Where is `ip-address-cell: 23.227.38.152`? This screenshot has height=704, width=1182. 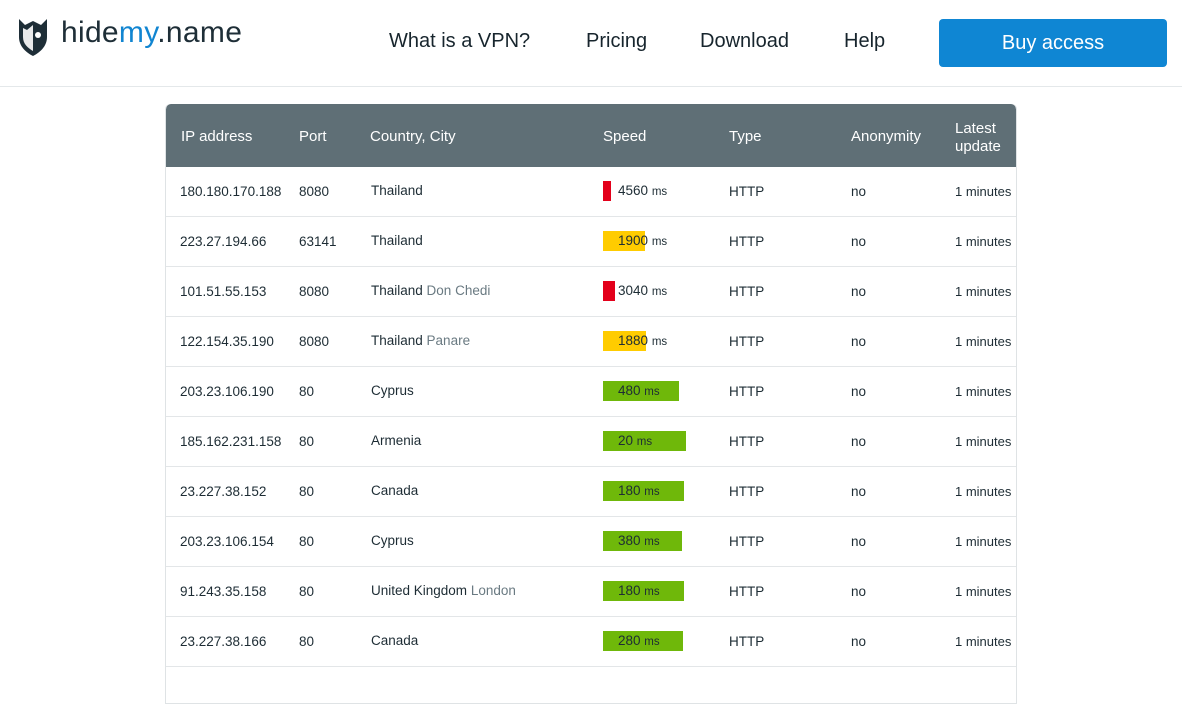 ip-address-cell: 23.227.38.152 is located at coordinates (223, 491).